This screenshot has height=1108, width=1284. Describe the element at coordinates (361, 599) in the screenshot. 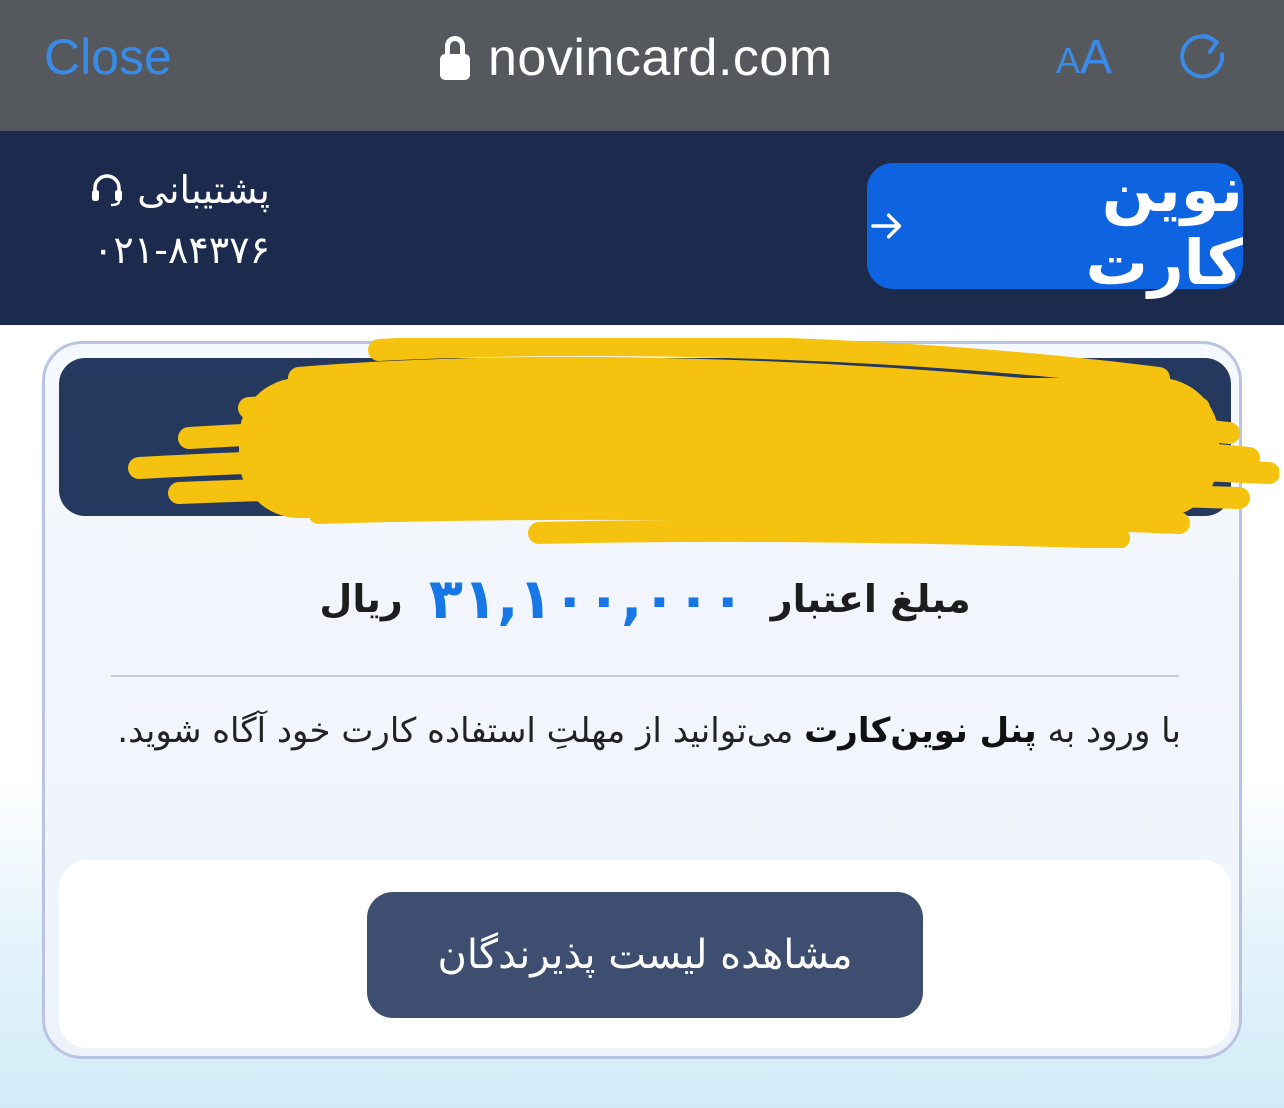

I see `credit-unit: ریال` at that location.